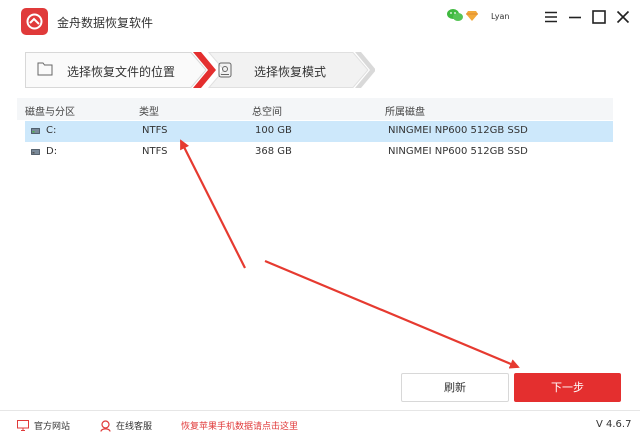 Image resolution: width=640 pixels, height=439 pixels. What do you see at coordinates (455, 15) in the screenshot?
I see `wechat-icon` at bounding box center [455, 15].